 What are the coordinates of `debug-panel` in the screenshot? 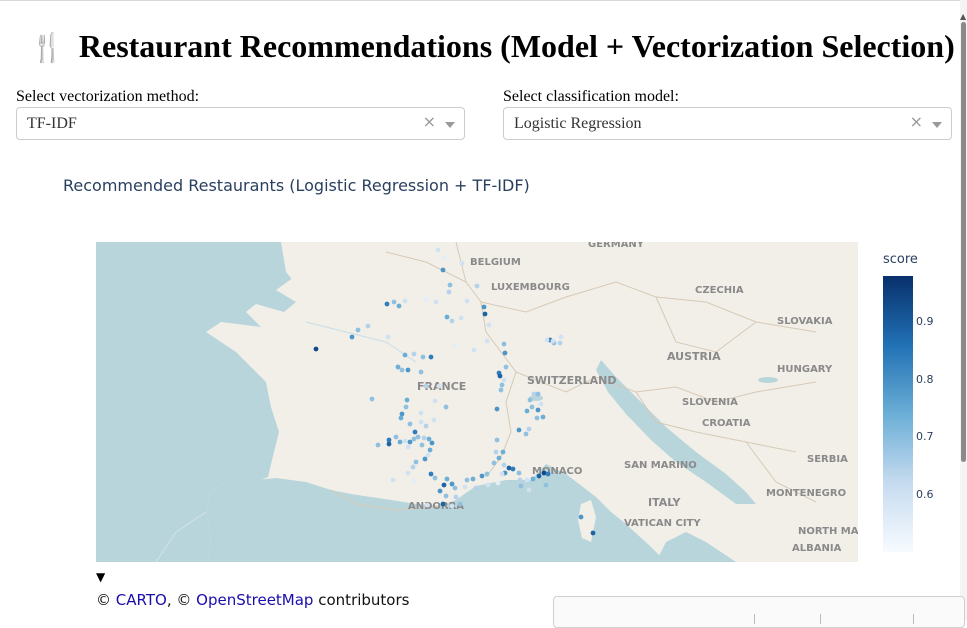 It's located at (759, 612).